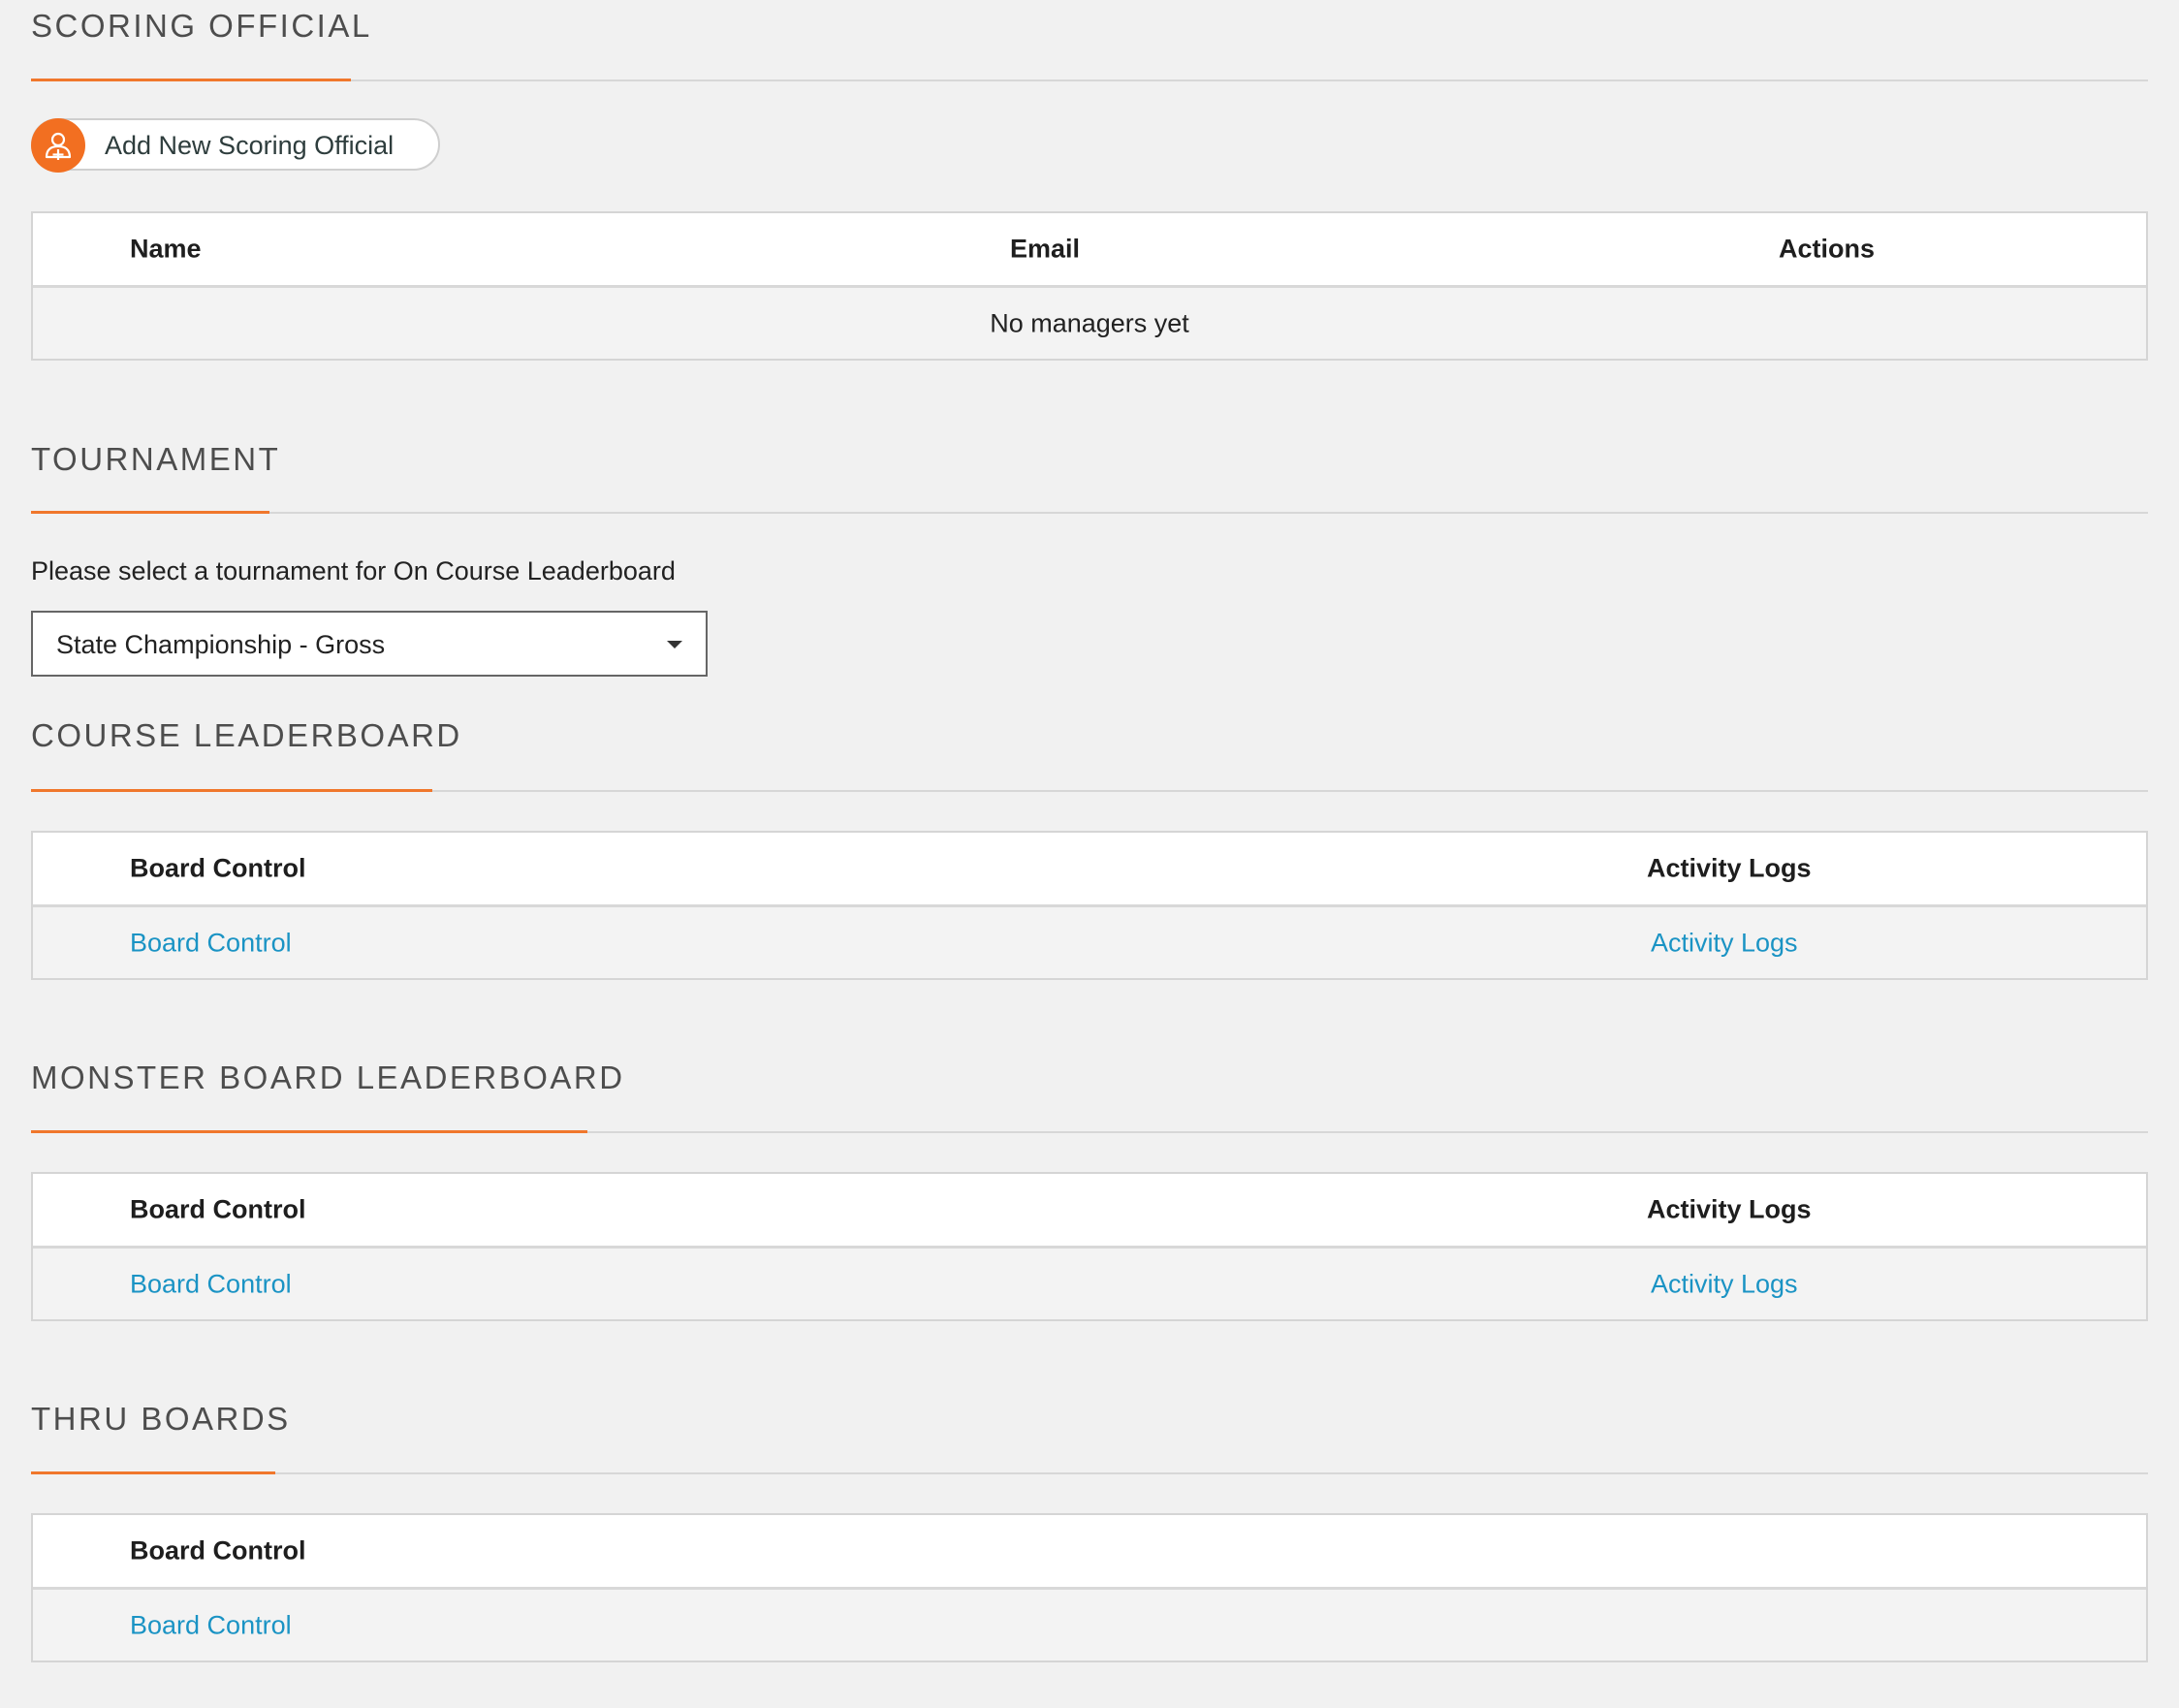  Describe the element at coordinates (58, 145) in the screenshot. I see `add-user-icon` at that location.